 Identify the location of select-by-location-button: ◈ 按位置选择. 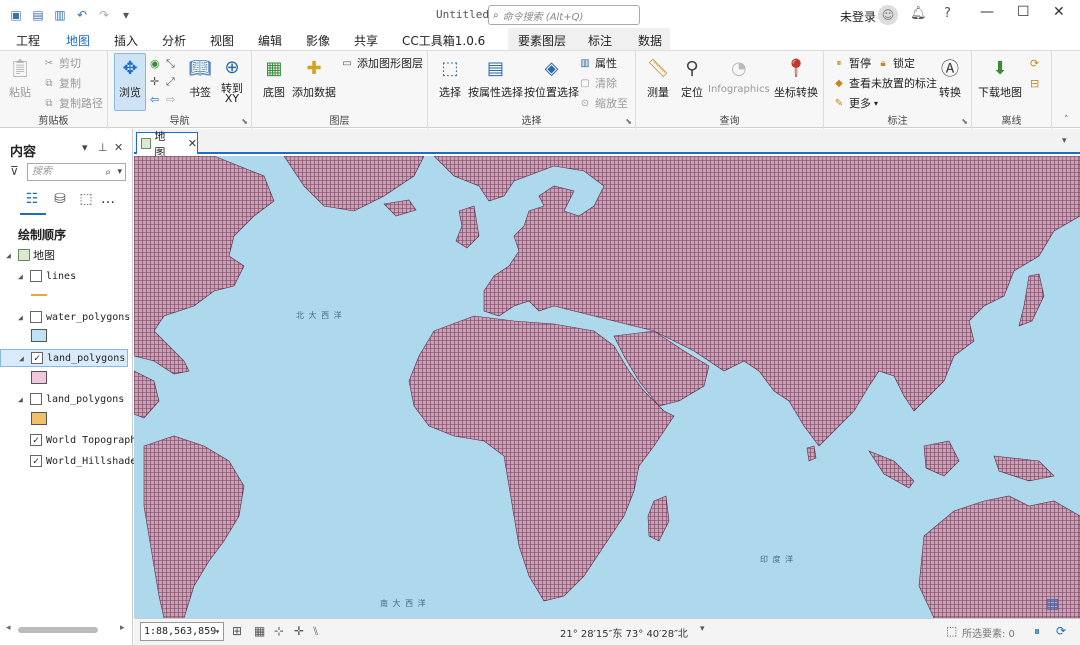
(551, 77).